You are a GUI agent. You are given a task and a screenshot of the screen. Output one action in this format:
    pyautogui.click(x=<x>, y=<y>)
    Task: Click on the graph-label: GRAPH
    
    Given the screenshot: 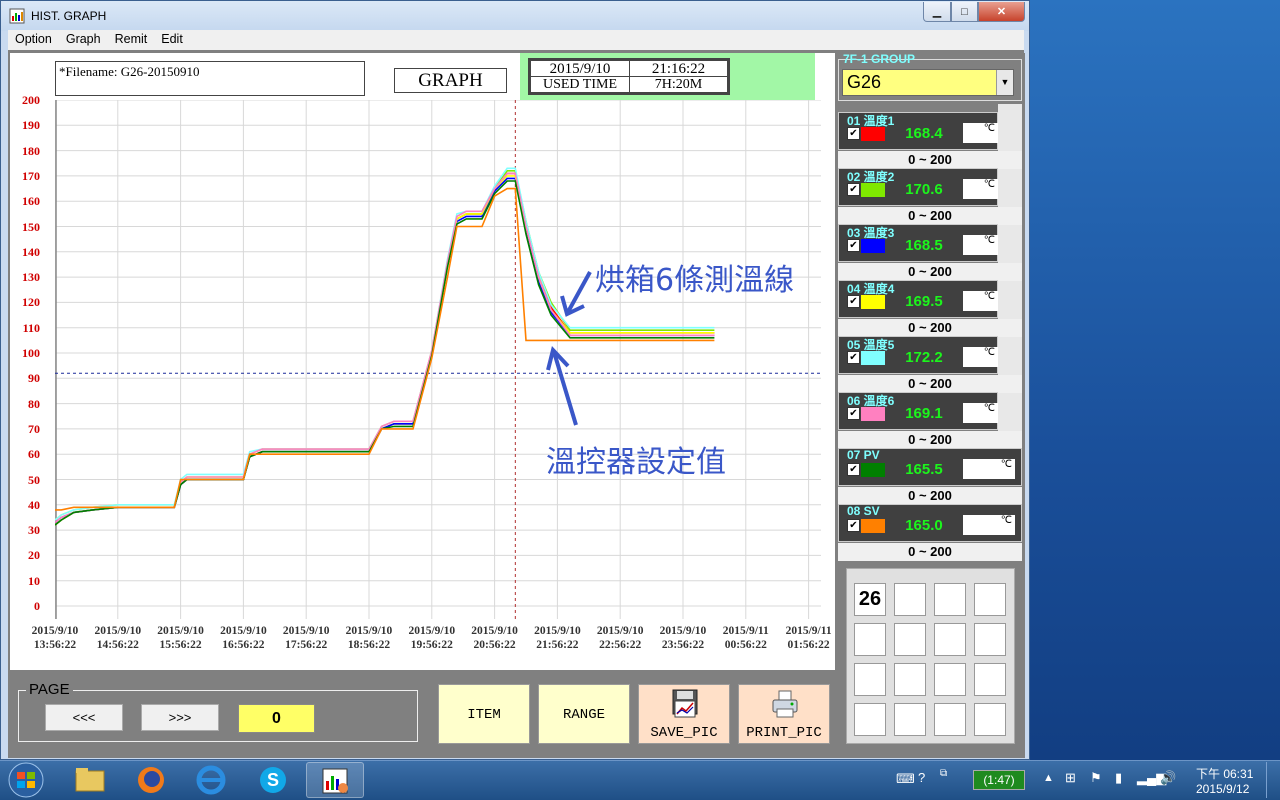 What is the action you would take?
    pyautogui.click(x=450, y=80)
    